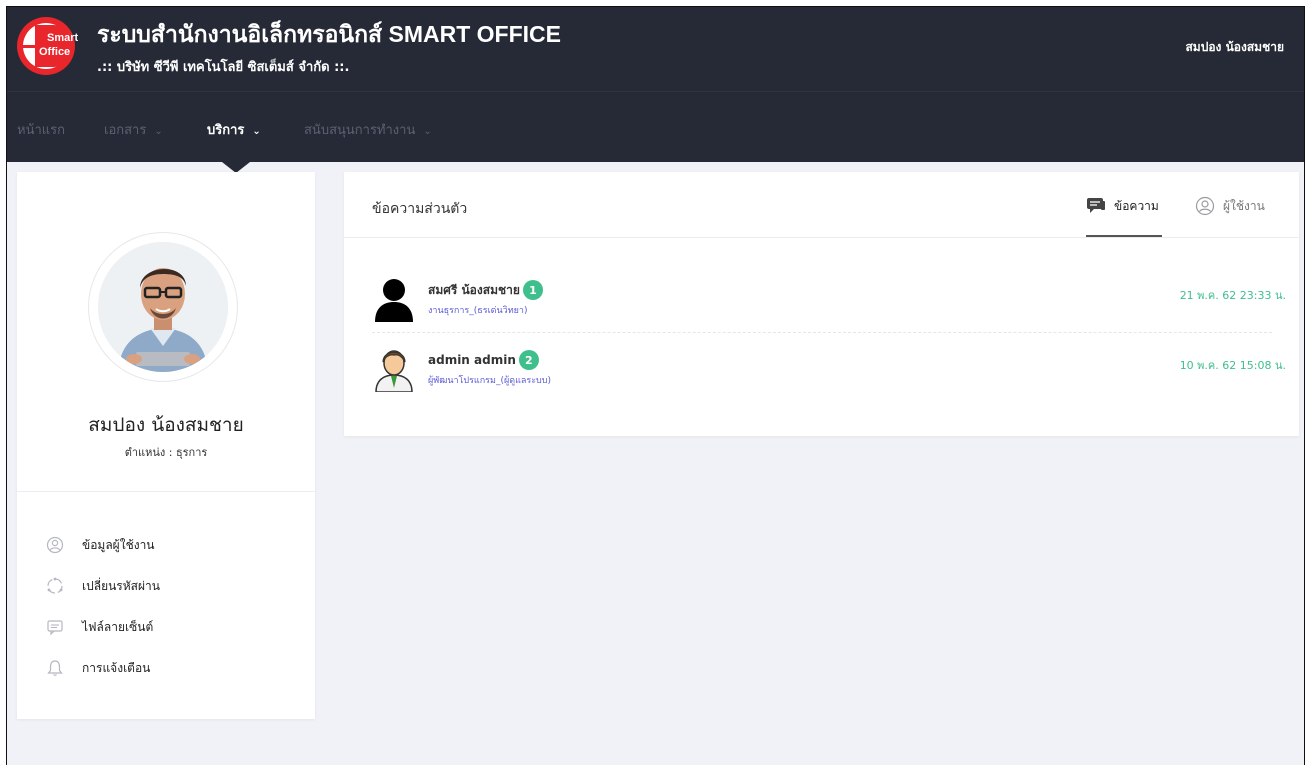  Describe the element at coordinates (55, 627) in the screenshot. I see `comment-icon` at that location.